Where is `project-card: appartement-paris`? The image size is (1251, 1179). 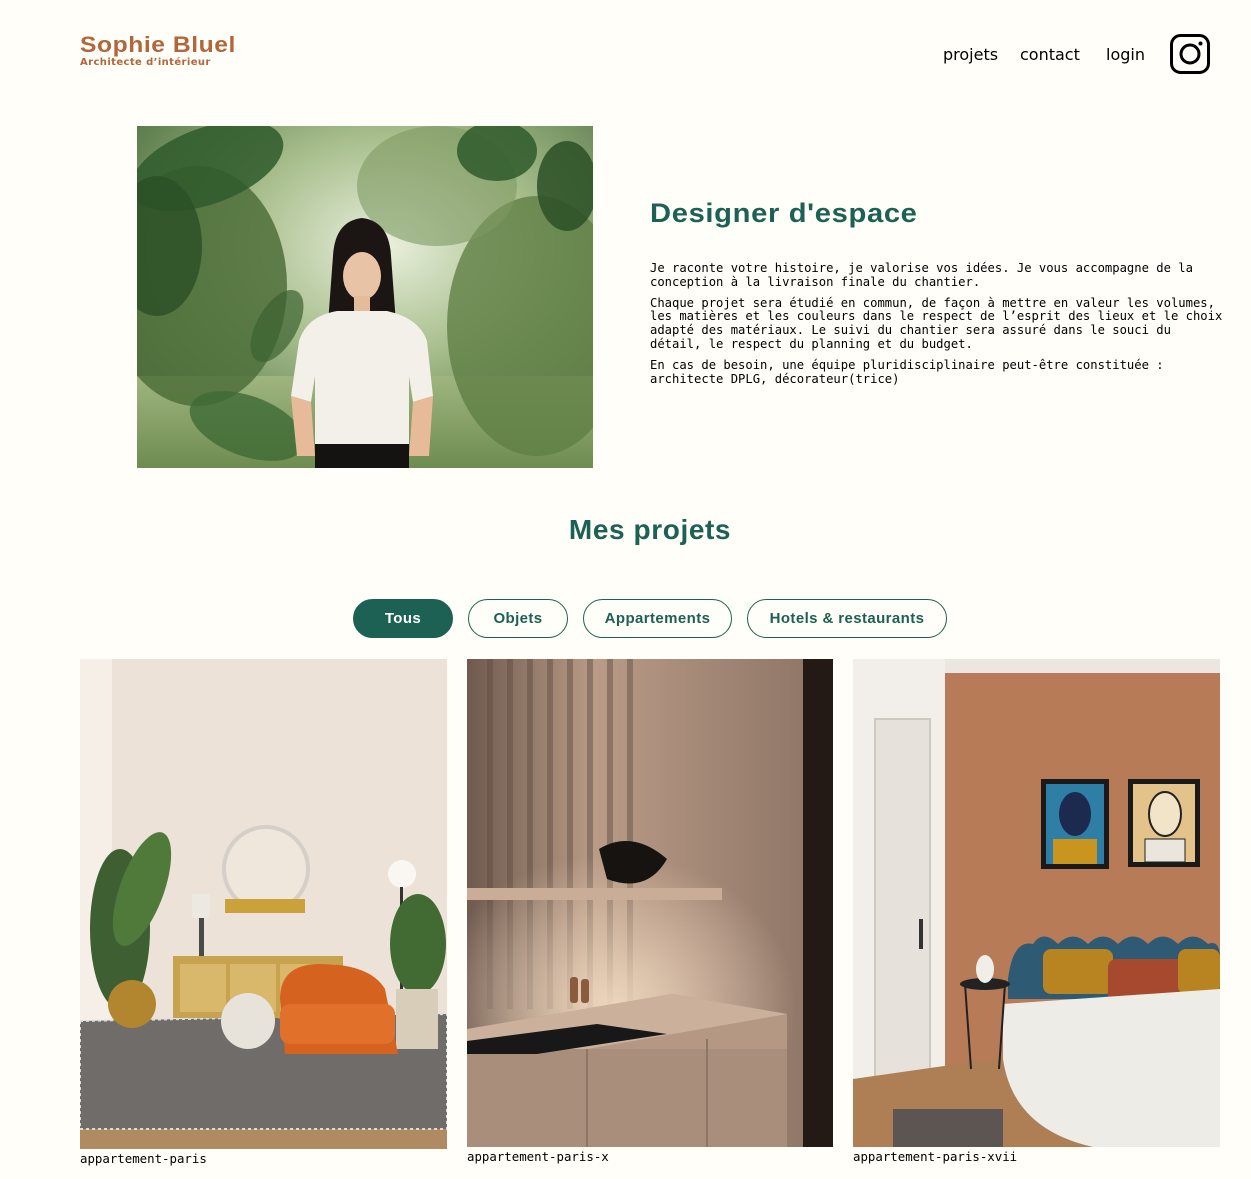 project-card: appartement-paris is located at coordinates (263, 912).